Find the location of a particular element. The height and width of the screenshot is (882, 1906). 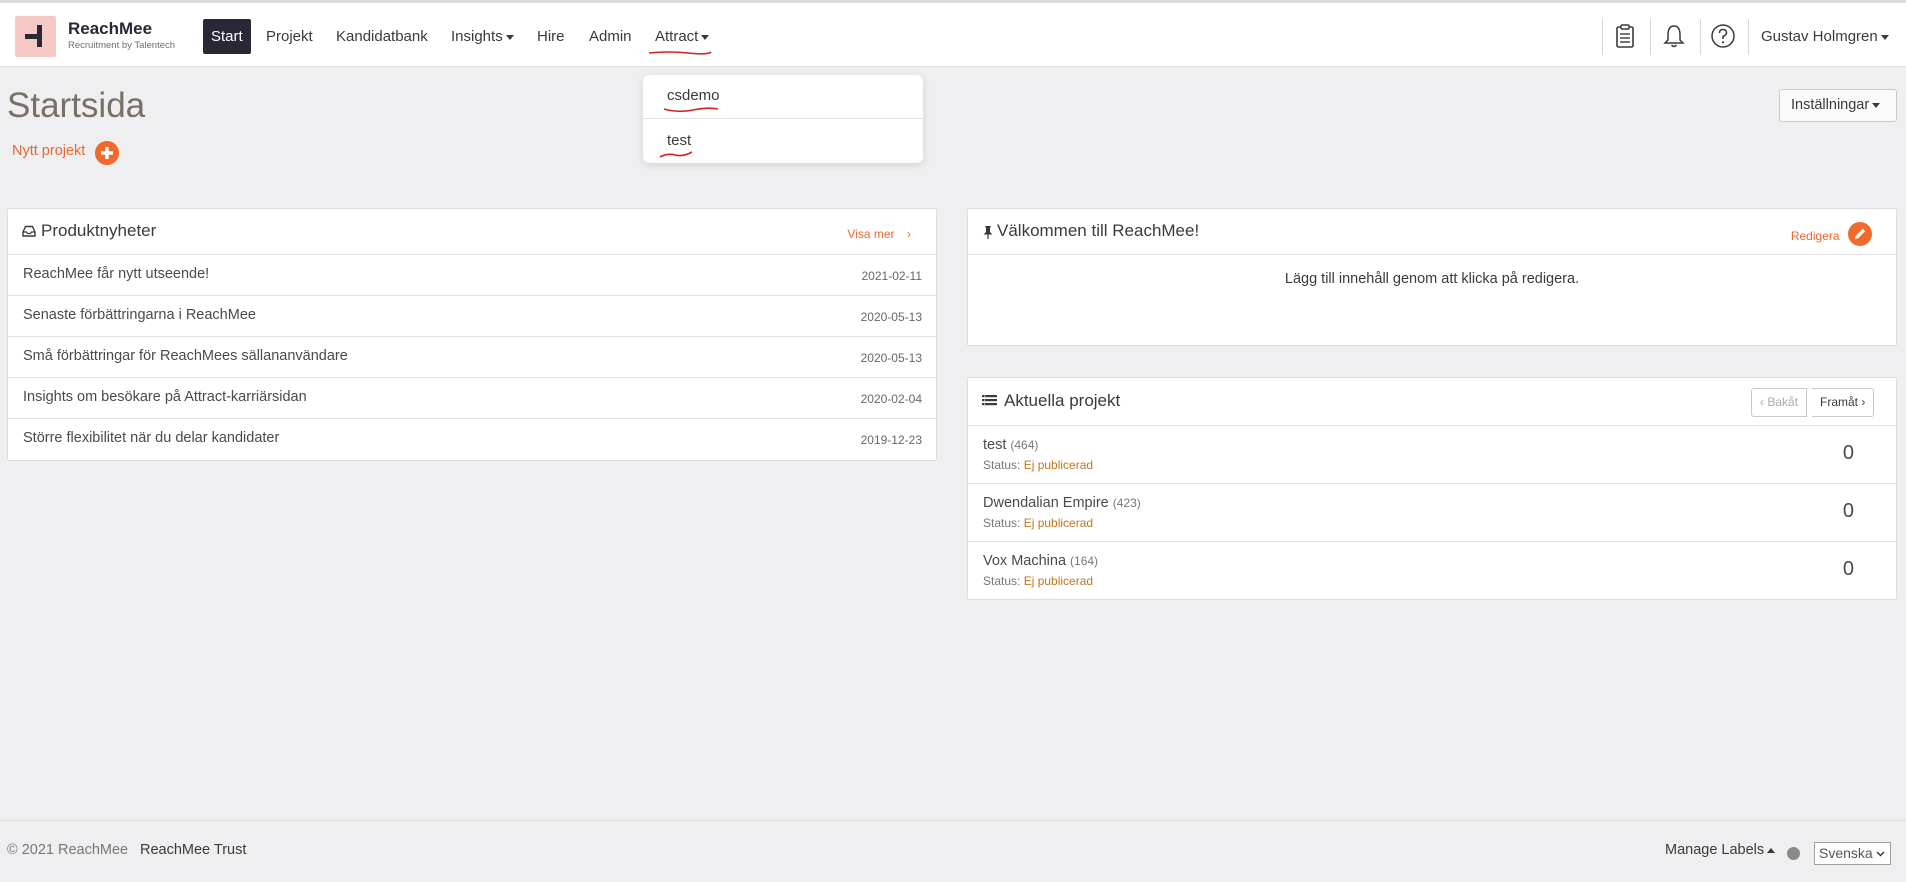

attract-menu-item-test: test is located at coordinates (679, 140).